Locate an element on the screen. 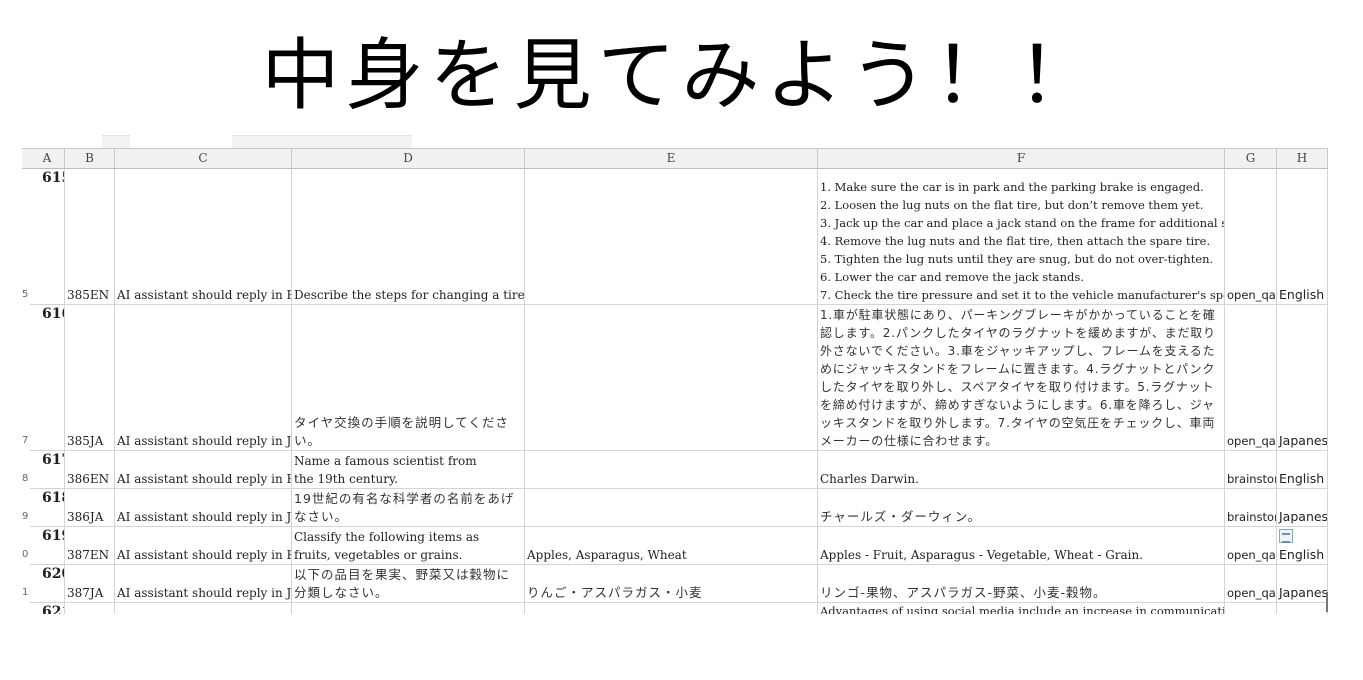 Image resolution: width=1363 pixels, height=680 pixels. column-header-g: G is located at coordinates (1251, 159).